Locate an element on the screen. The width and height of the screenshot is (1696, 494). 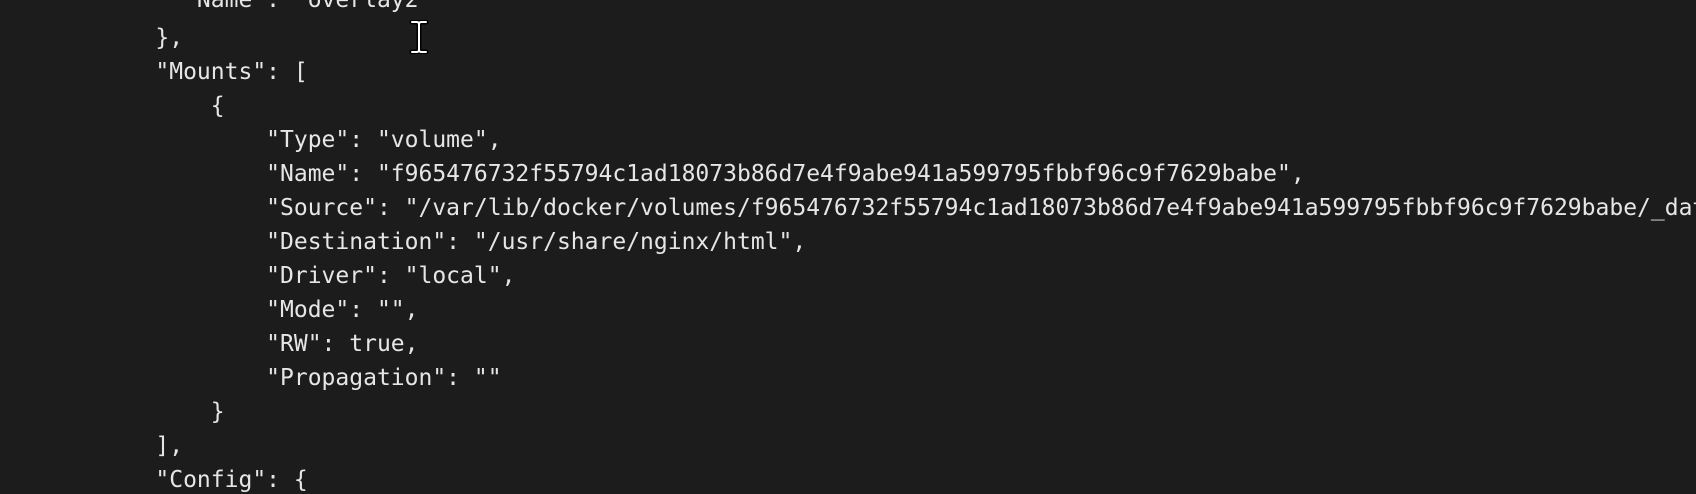
text-cursor-icon is located at coordinates (419, 37).